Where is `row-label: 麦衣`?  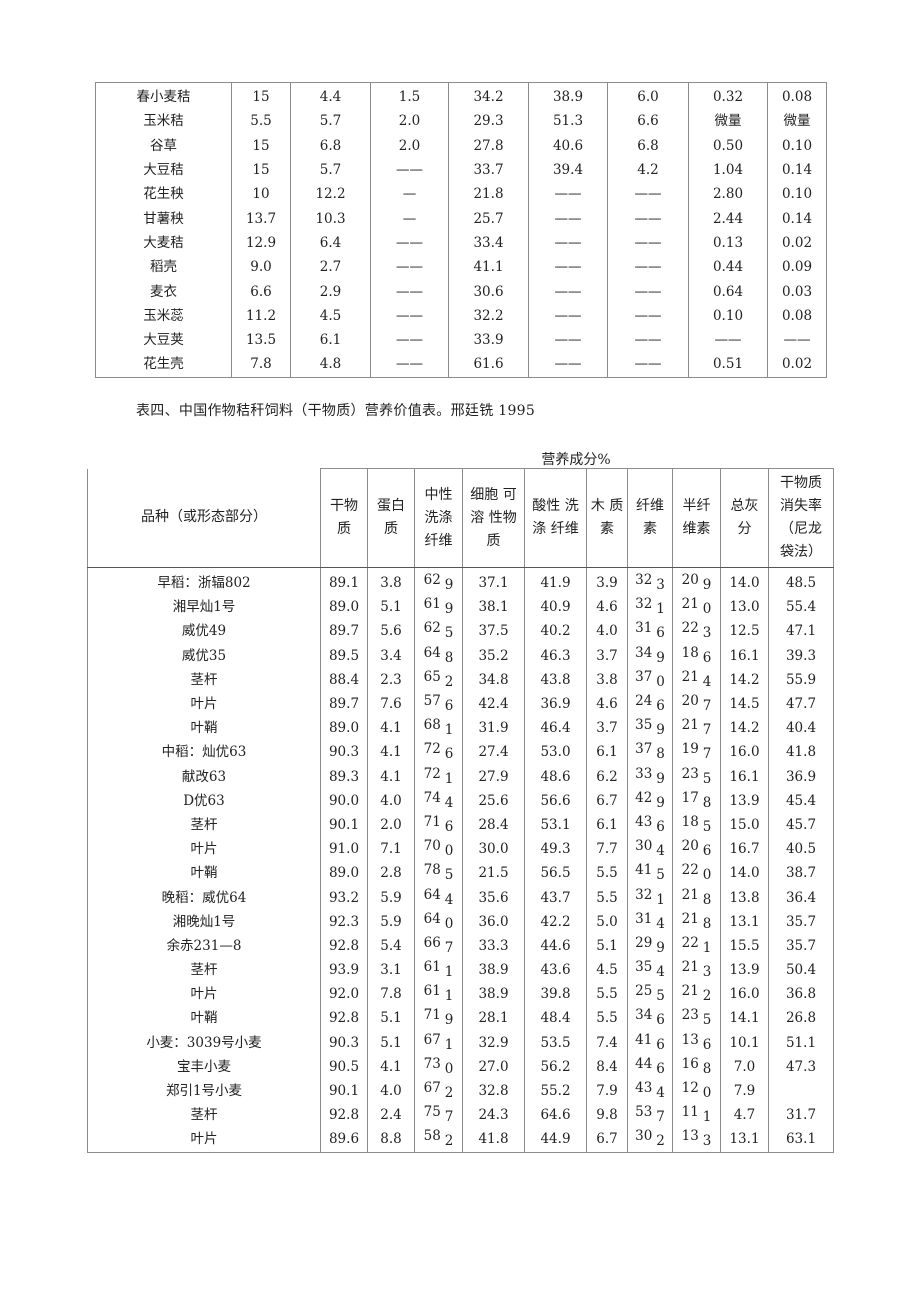
row-label: 麦衣 is located at coordinates (163, 291).